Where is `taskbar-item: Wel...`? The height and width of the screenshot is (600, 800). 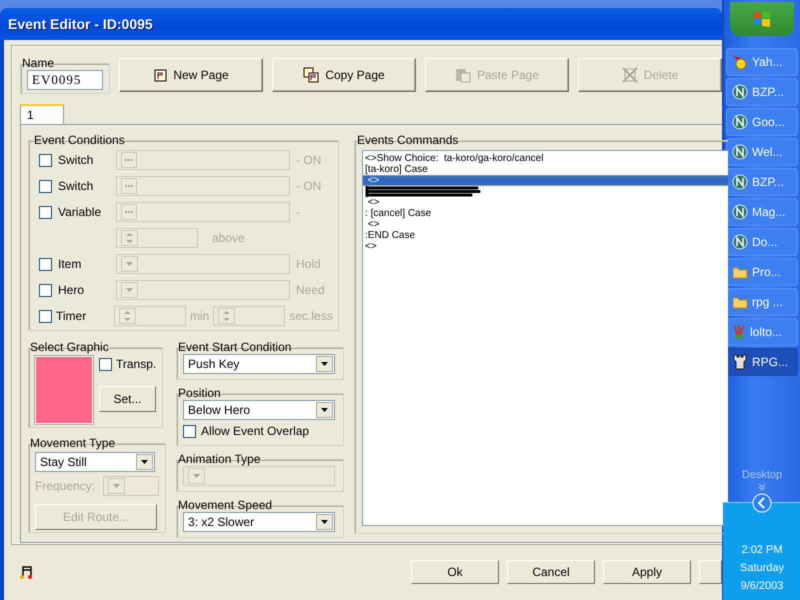
taskbar-item: Wel... is located at coordinates (762, 152).